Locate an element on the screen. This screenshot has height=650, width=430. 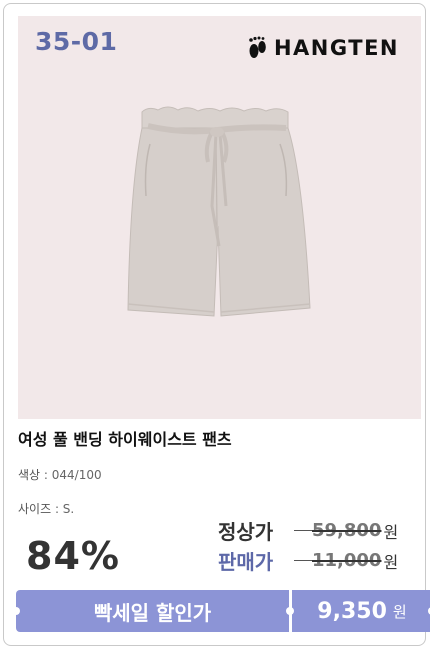
sale-price-value: 11,000 is located at coordinates (347, 560).